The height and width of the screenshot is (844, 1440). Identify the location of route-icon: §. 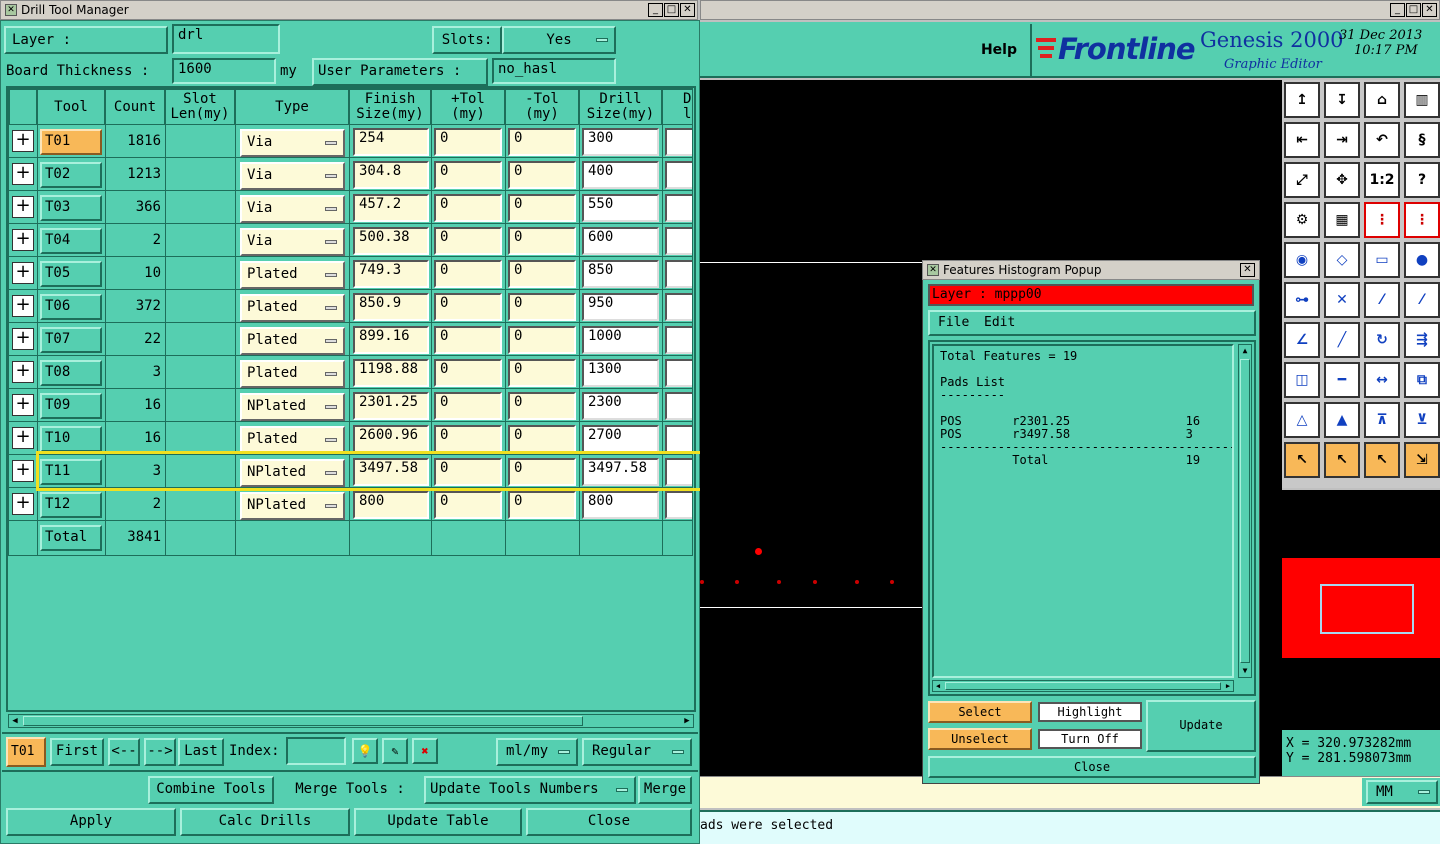
(1422, 140).